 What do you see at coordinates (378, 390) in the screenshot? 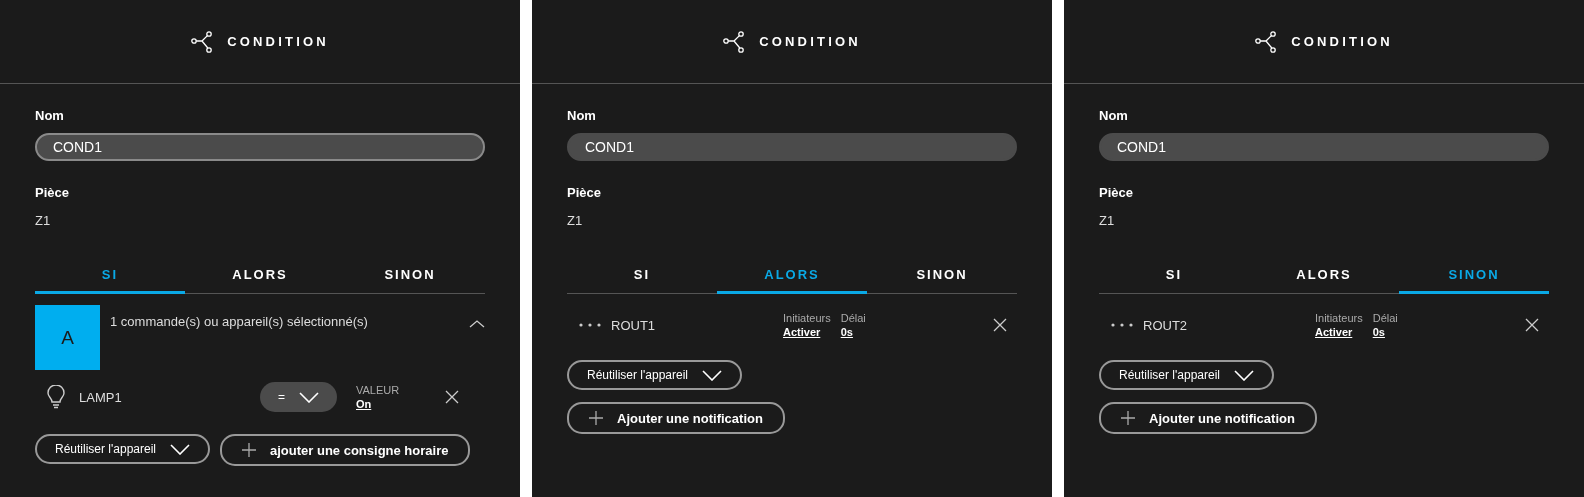
I see `value-label: VALEUR` at bounding box center [378, 390].